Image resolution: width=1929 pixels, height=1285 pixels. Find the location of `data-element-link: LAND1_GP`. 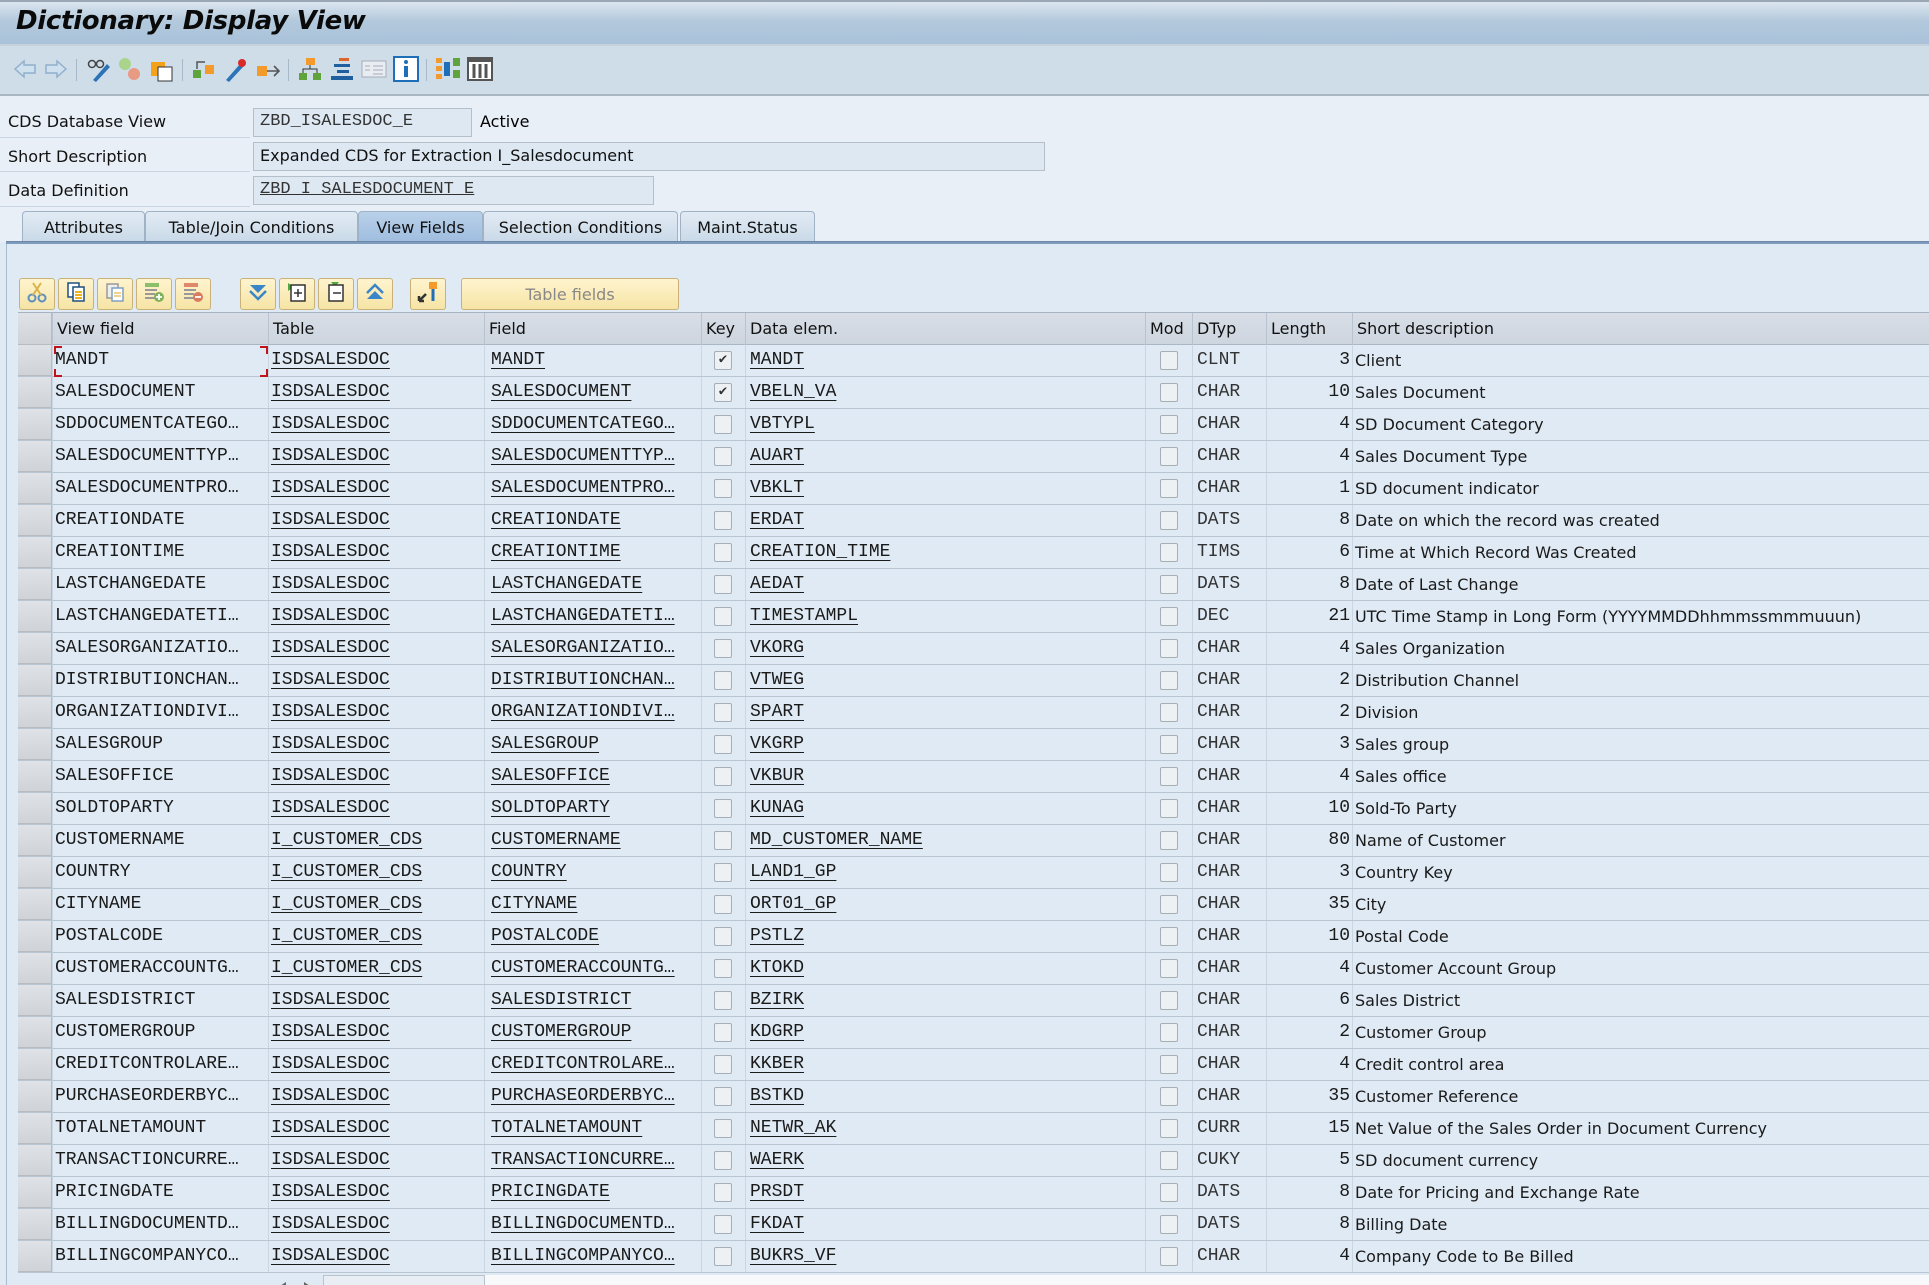

data-element-link: LAND1_GP is located at coordinates (793, 872).